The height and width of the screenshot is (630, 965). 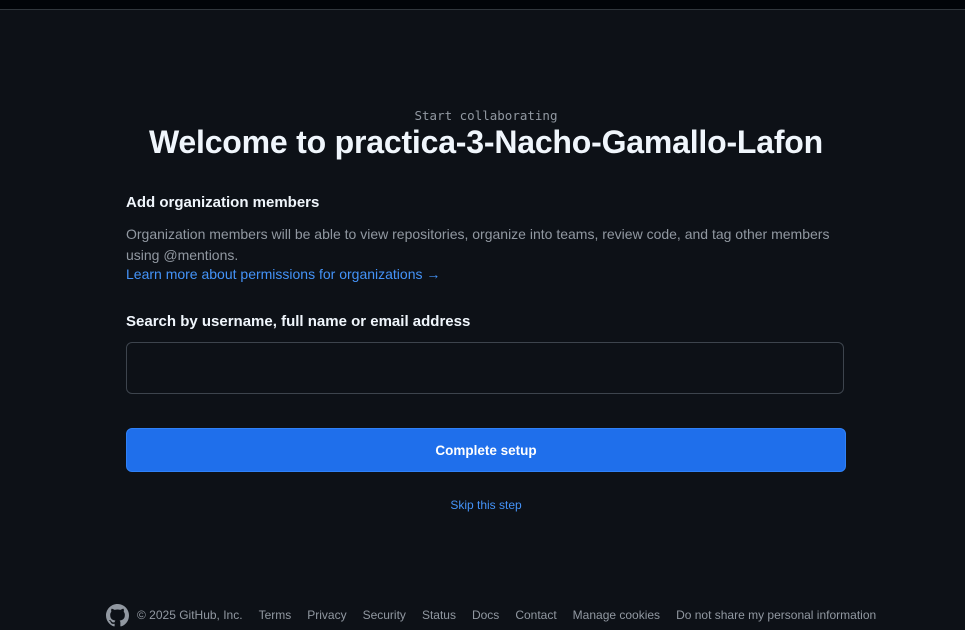 I want to click on footer-link-privacy: Privacy, so click(x=326, y=615).